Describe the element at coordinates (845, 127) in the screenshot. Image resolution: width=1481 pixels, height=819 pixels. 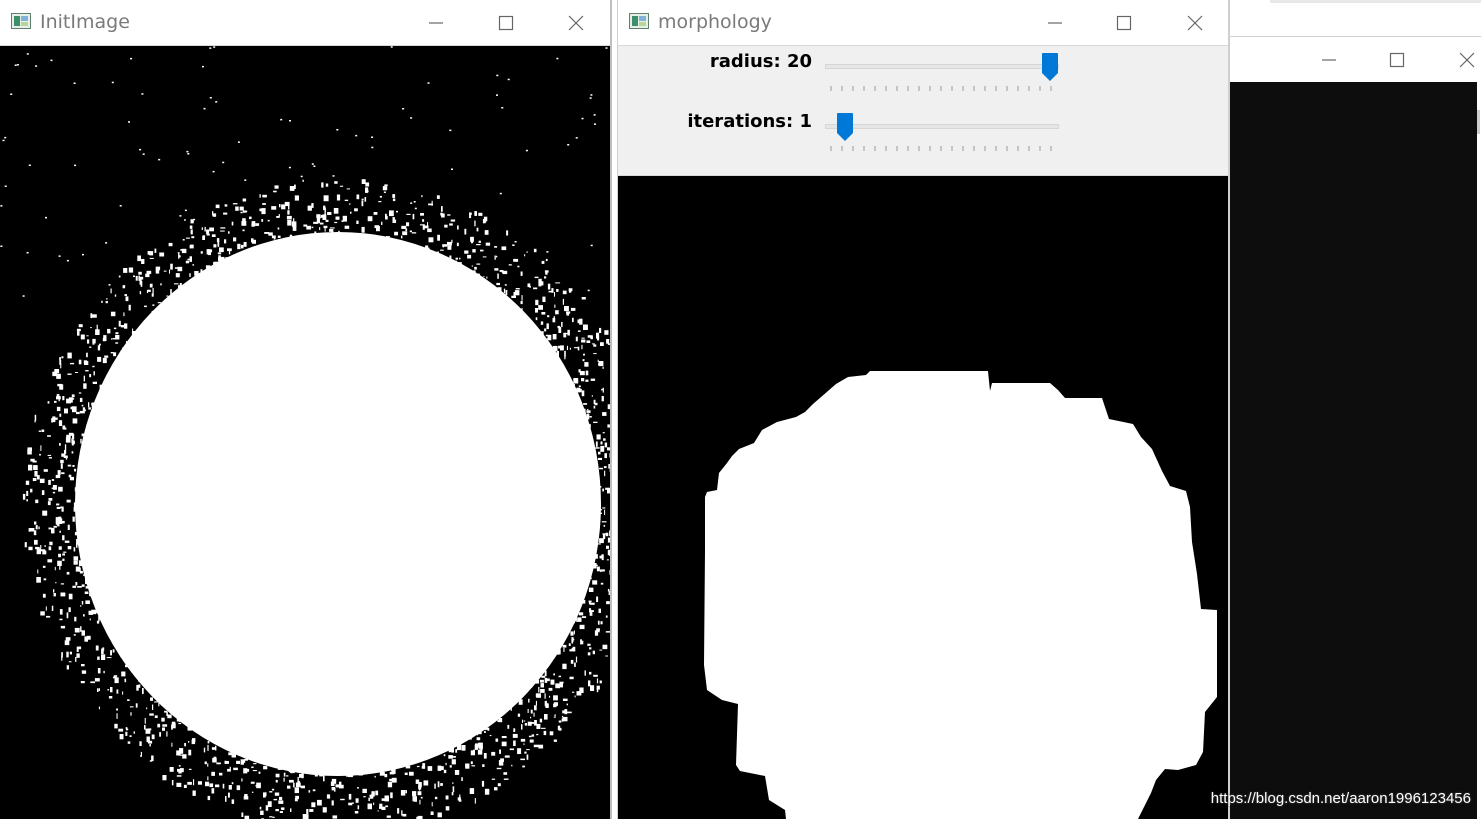
I see `iterations-slider-thumb` at that location.